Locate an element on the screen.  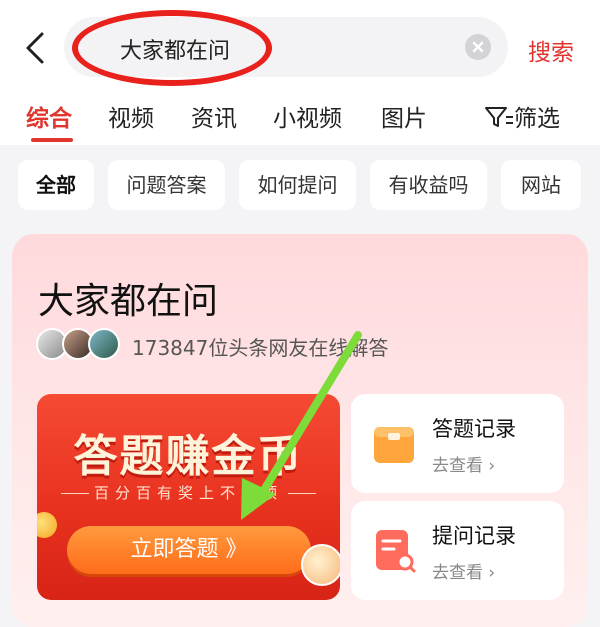
chip-question-answers: 问题答案 is located at coordinates (166, 185).